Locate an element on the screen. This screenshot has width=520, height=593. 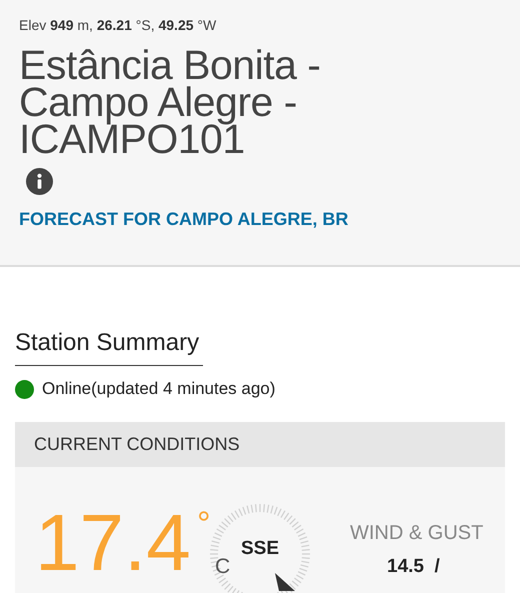
wind-speed: 14.5 / is located at coordinates (413, 567).